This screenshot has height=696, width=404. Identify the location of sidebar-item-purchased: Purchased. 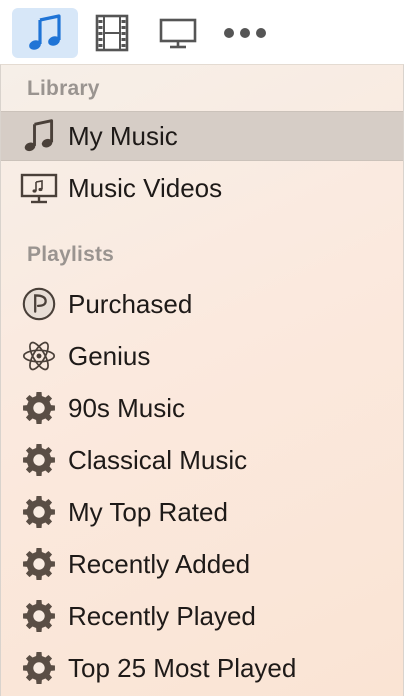
(202, 304).